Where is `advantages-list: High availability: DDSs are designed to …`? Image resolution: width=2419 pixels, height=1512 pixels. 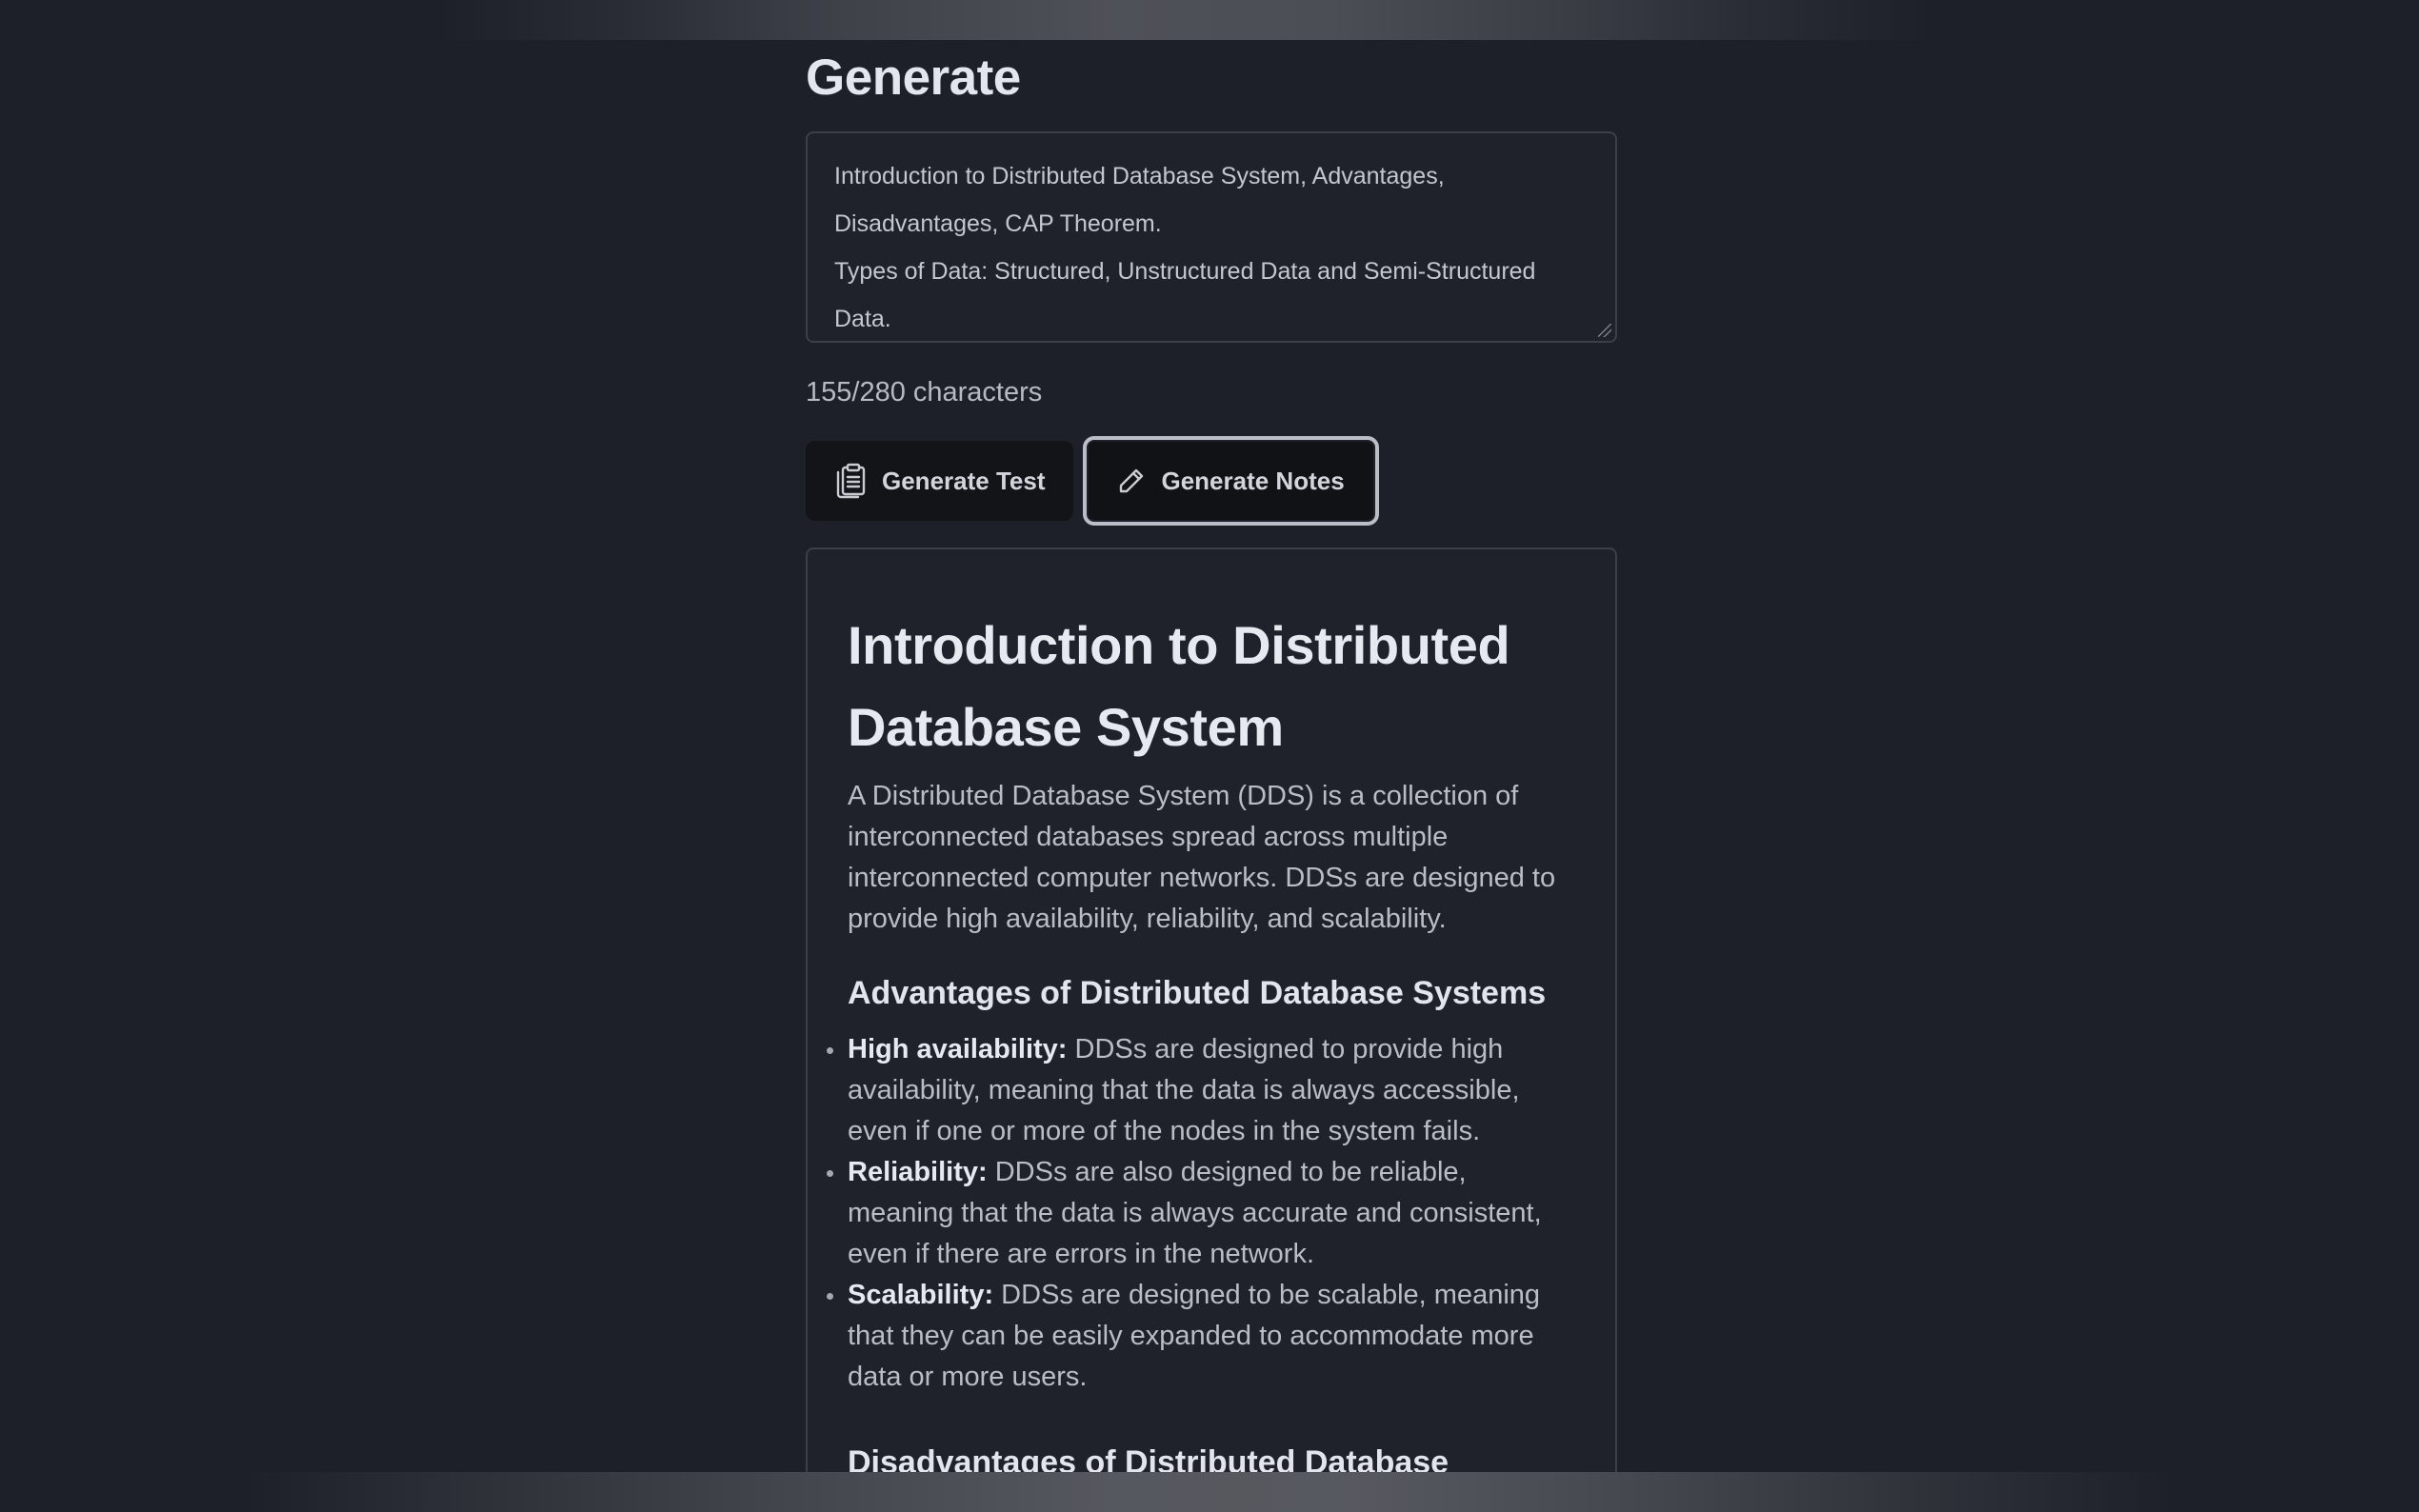 advantages-list: High availability: DDSs are designed to … is located at coordinates (1202, 1213).